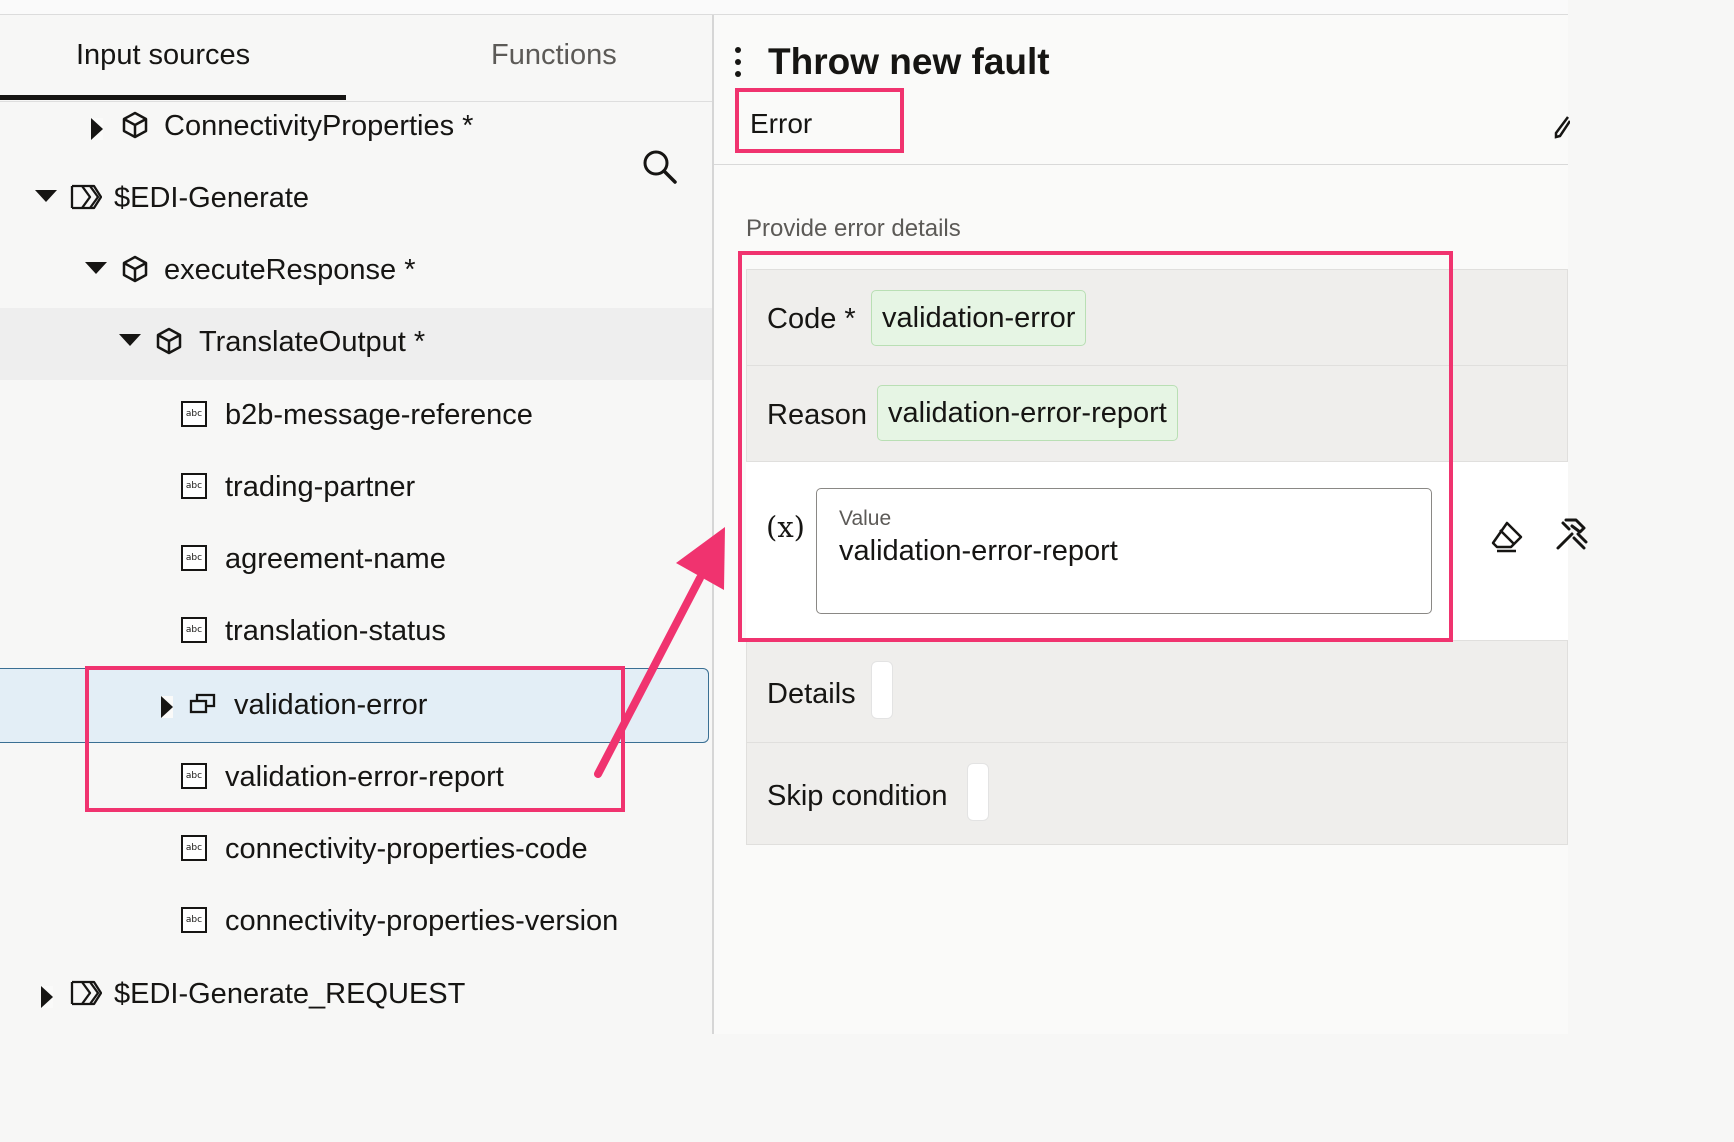 The width and height of the screenshot is (1734, 1142). I want to click on tree-item-connectivity-properties-code: abc connectivity-properties-code, so click(356, 851).